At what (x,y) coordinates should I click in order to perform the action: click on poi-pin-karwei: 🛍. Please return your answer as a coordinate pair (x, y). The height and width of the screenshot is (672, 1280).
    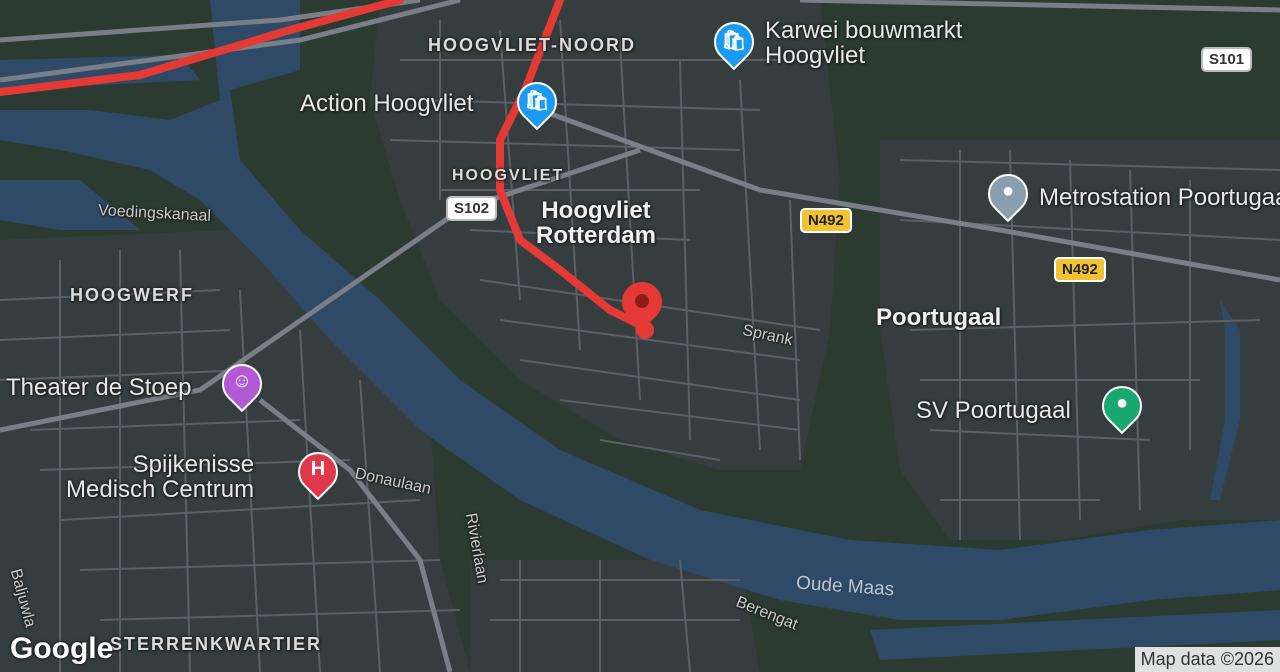
    Looking at the image, I should click on (734, 42).